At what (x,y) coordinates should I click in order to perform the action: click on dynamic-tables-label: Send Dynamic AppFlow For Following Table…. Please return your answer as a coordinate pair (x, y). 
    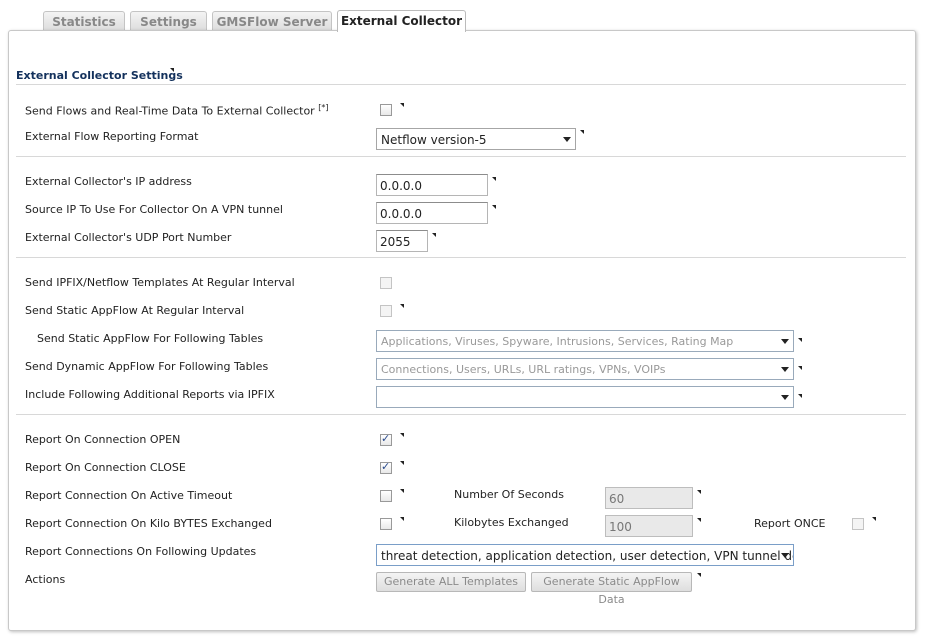
    Looking at the image, I should click on (147, 366).